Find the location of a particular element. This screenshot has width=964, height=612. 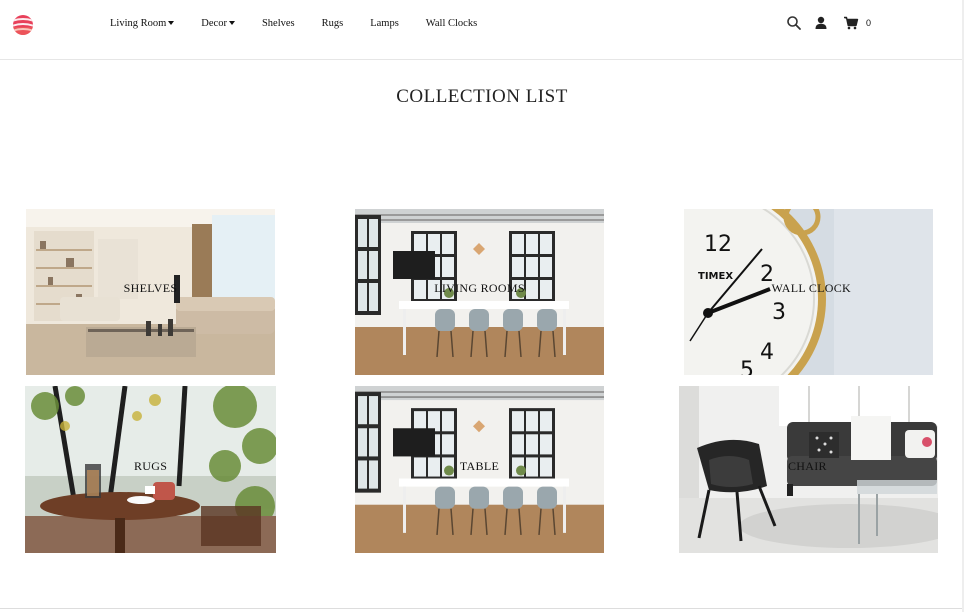

svg-text: 4 is located at coordinates (767, 352).